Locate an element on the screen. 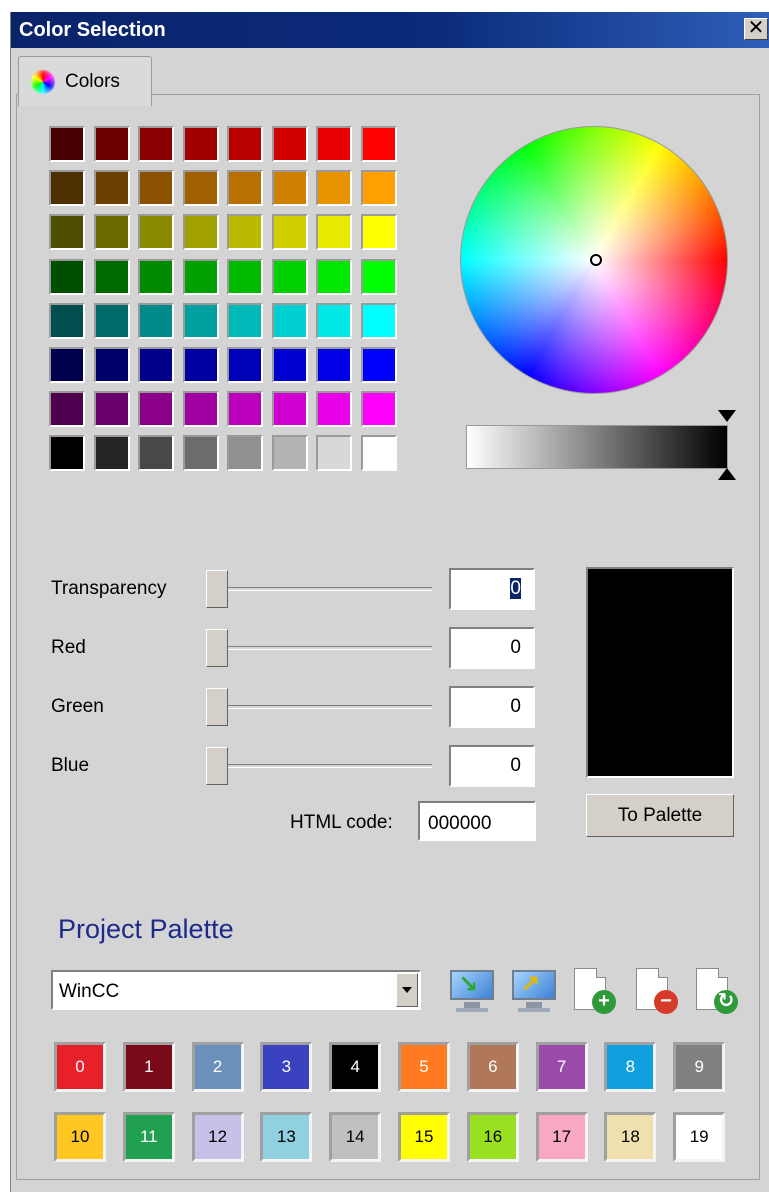 This screenshot has height=1192, width=769. to-palette-button: To Palette is located at coordinates (660, 815).